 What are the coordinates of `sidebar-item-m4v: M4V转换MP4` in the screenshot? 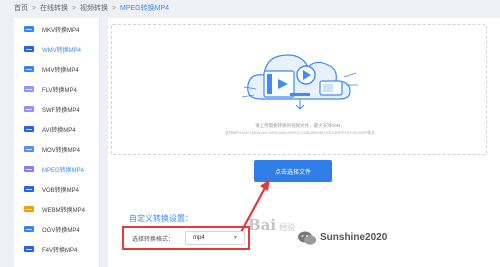 It's located at (57, 69).